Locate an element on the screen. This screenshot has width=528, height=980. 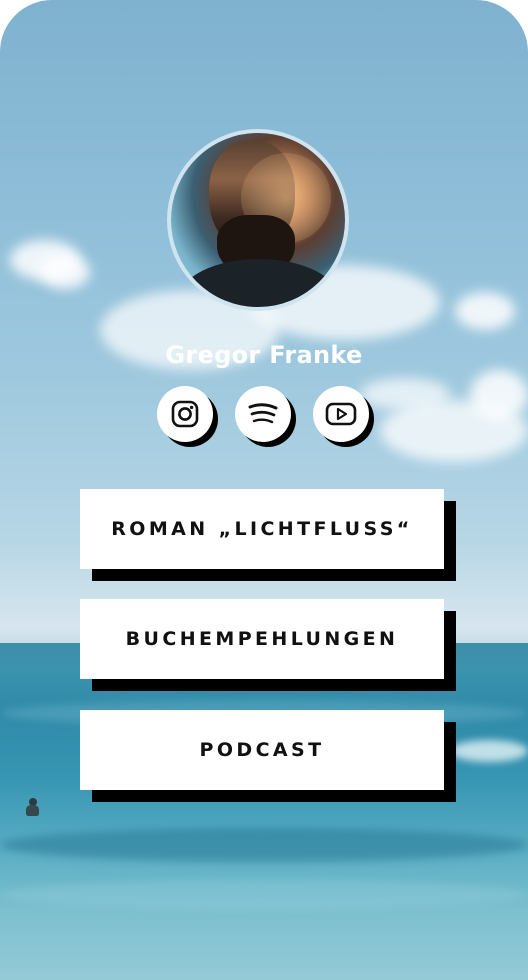
link-label: PODCAST is located at coordinates (262, 750).